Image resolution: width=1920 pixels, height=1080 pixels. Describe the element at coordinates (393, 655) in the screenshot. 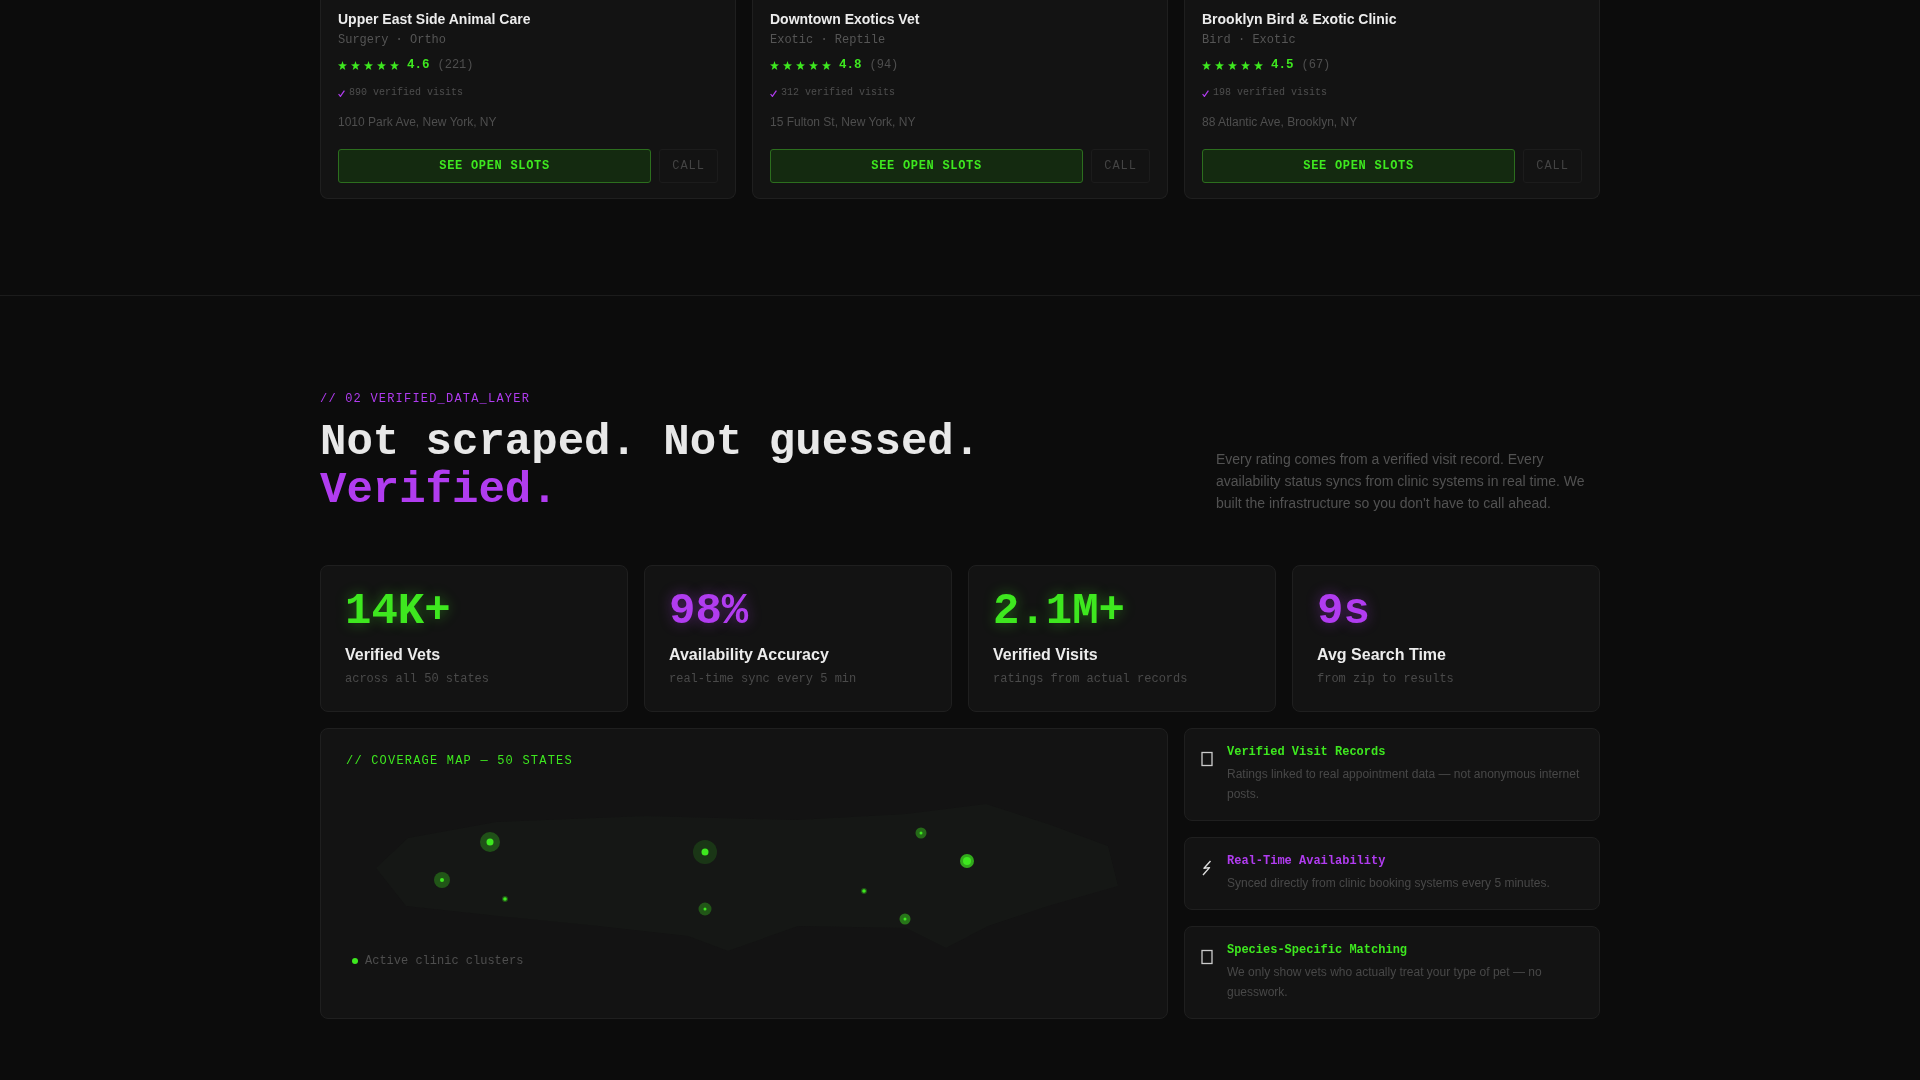

I see `stat-label: Verified Vets` at that location.